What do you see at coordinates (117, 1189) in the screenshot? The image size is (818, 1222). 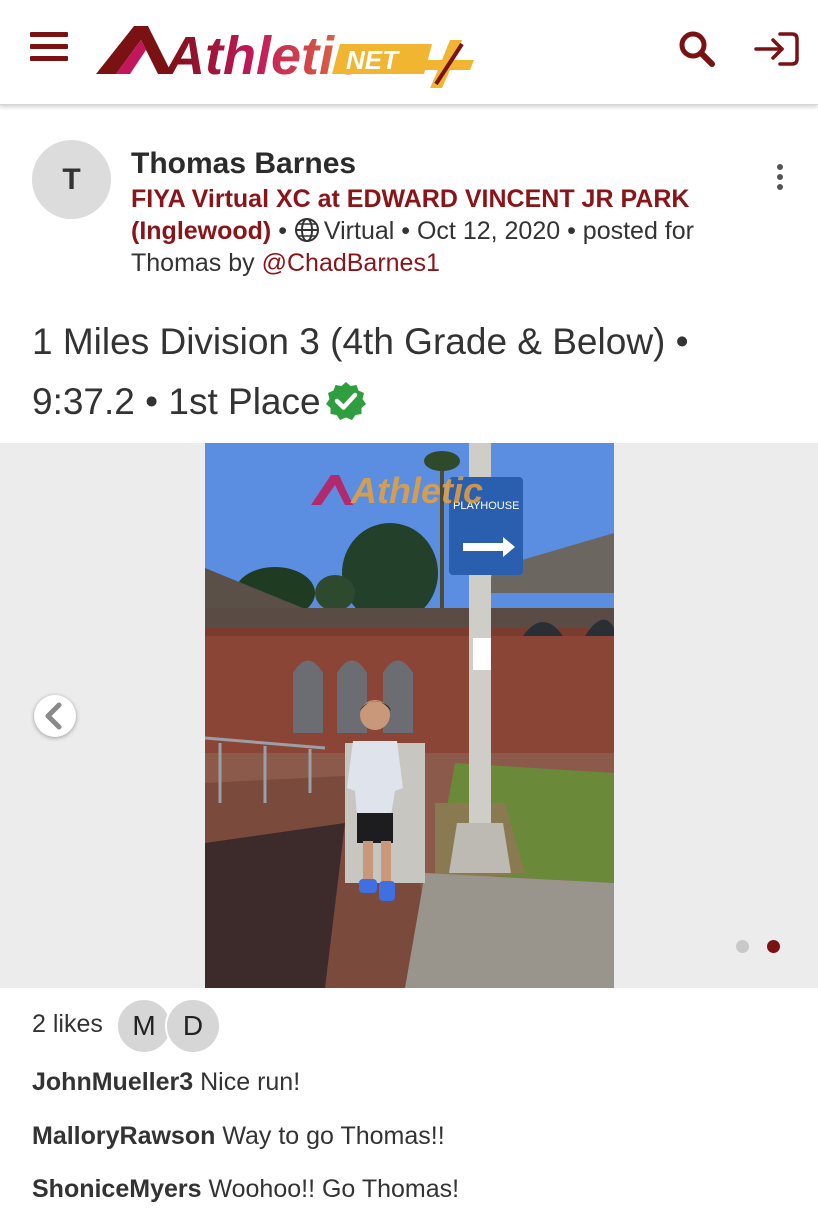 I see `comment-user: ShoniceMyers` at bounding box center [117, 1189].